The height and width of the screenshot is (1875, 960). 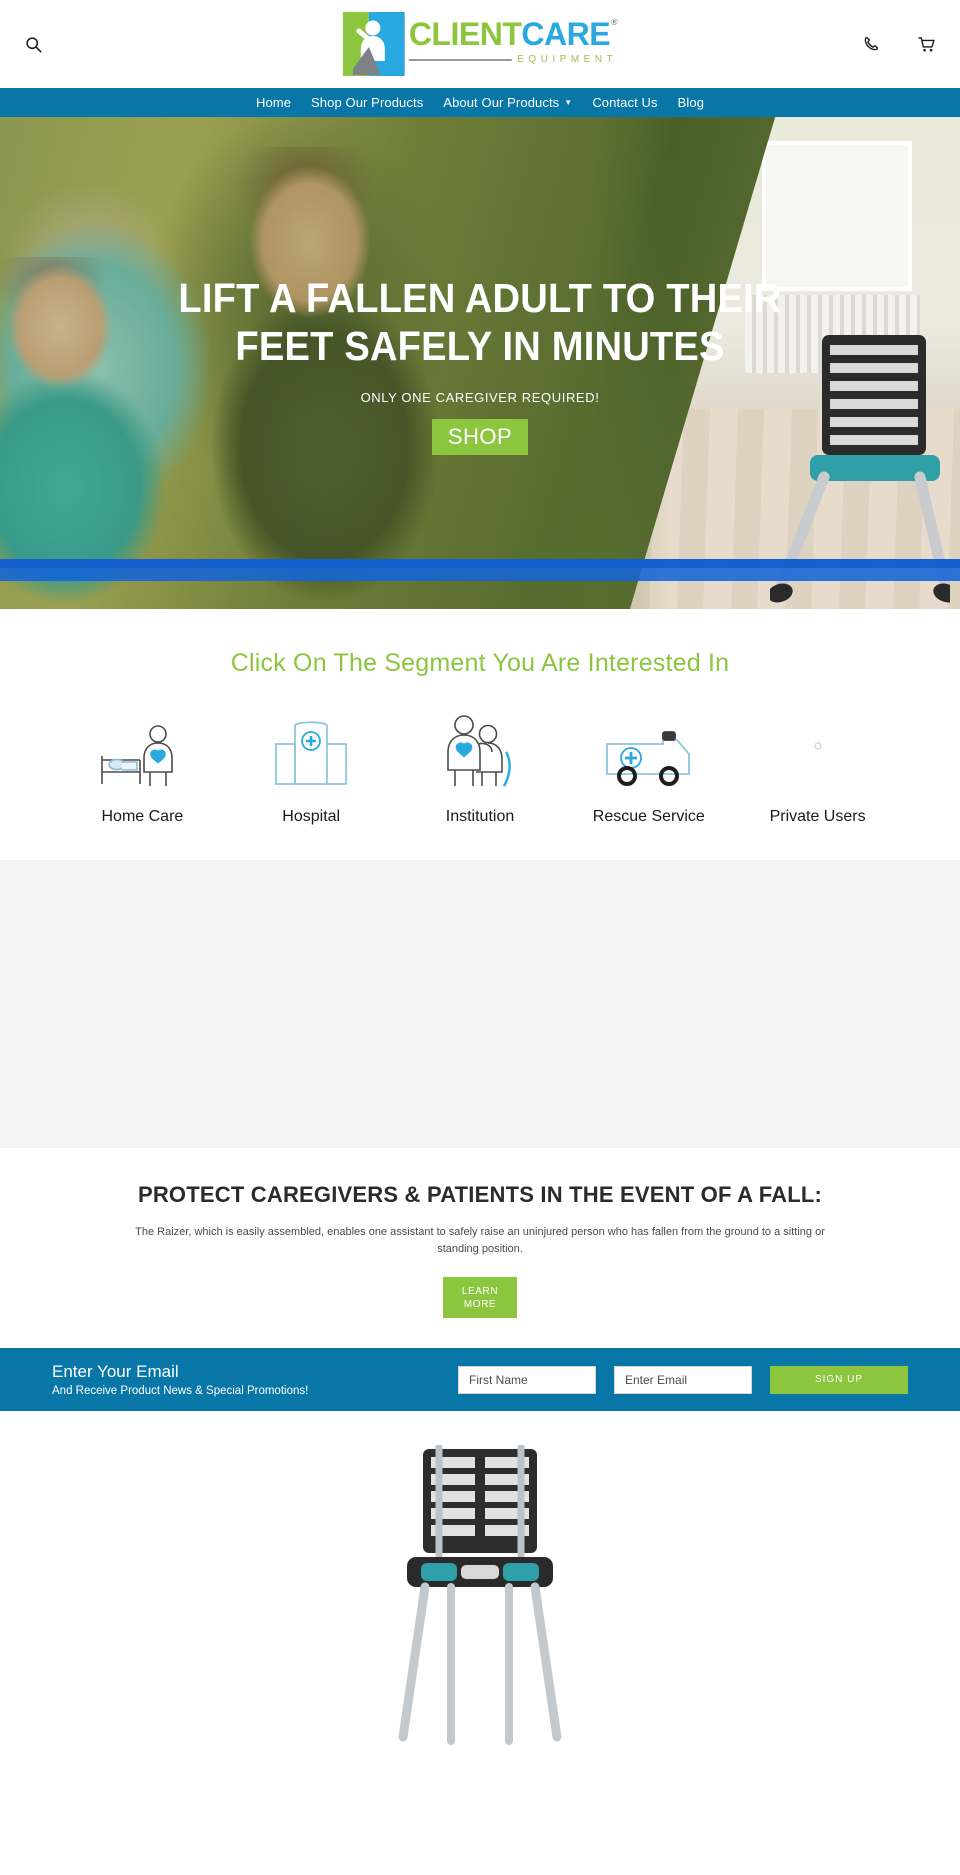 What do you see at coordinates (311, 751) in the screenshot?
I see `hospital-icon` at bounding box center [311, 751].